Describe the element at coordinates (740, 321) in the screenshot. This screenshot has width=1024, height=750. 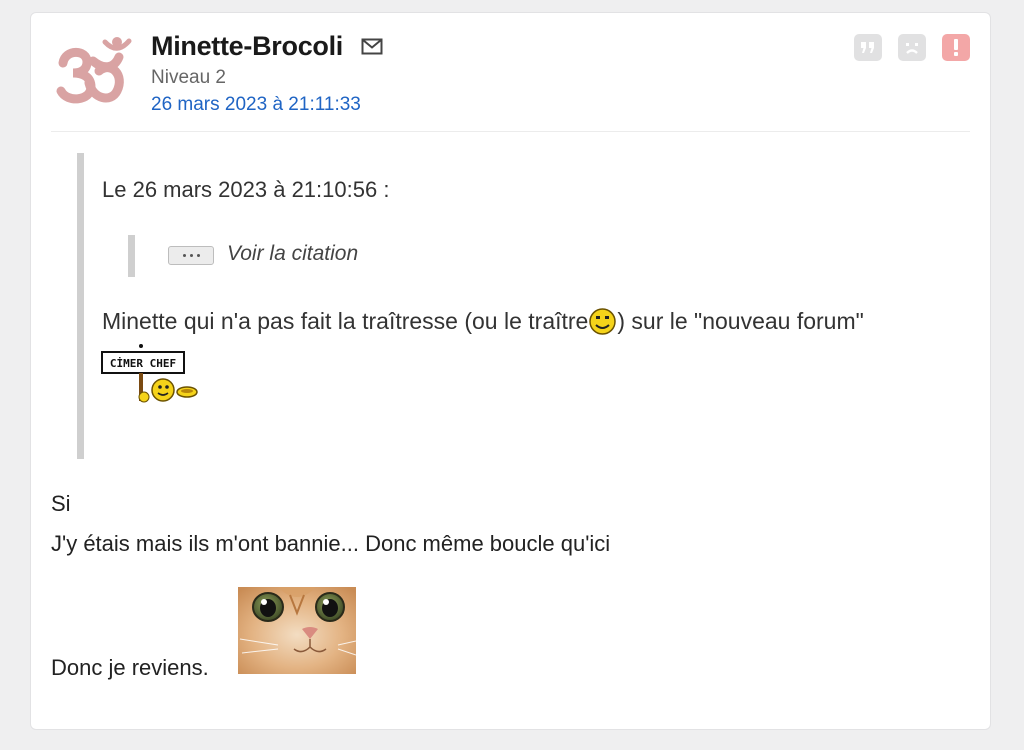
I see `quote-text-part2: ) sur le "nouveau forum"` at that location.